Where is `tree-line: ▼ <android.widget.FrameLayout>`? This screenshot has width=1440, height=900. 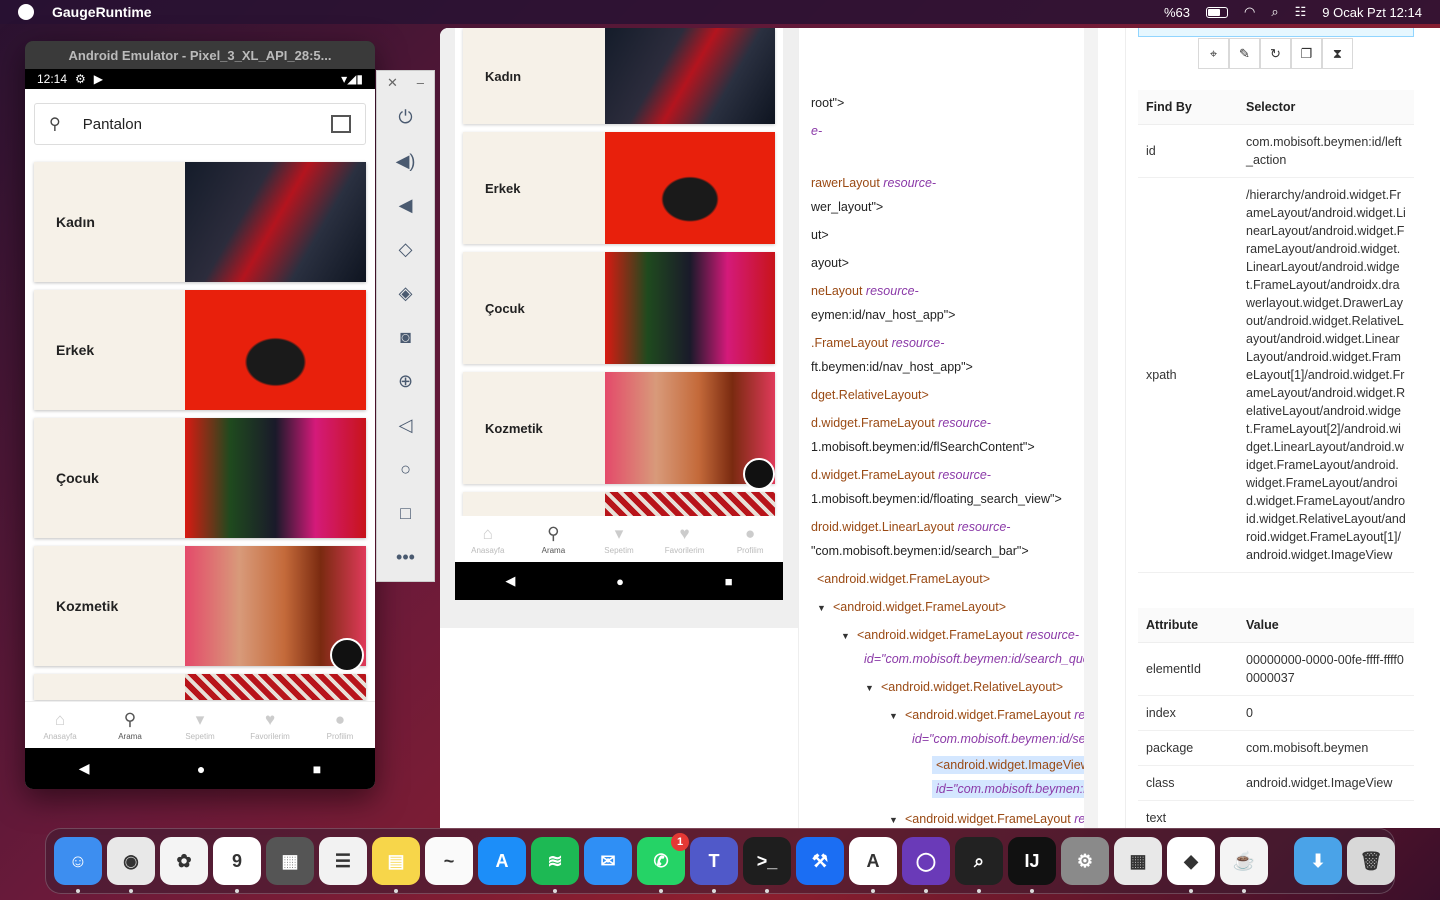
tree-line: ▼ <android.widget.FrameLayout> is located at coordinates (911, 607).